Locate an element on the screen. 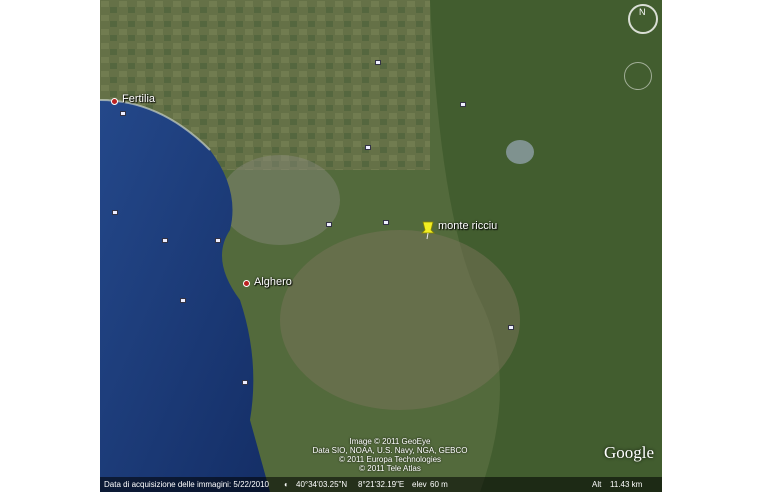  compass-north-label: N is located at coordinates (642, 12).